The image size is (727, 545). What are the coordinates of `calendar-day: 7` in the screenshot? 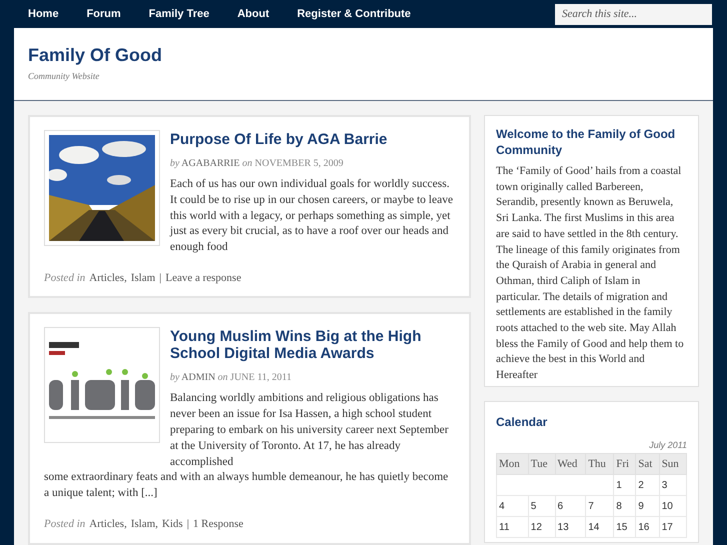 It's located at (600, 506).